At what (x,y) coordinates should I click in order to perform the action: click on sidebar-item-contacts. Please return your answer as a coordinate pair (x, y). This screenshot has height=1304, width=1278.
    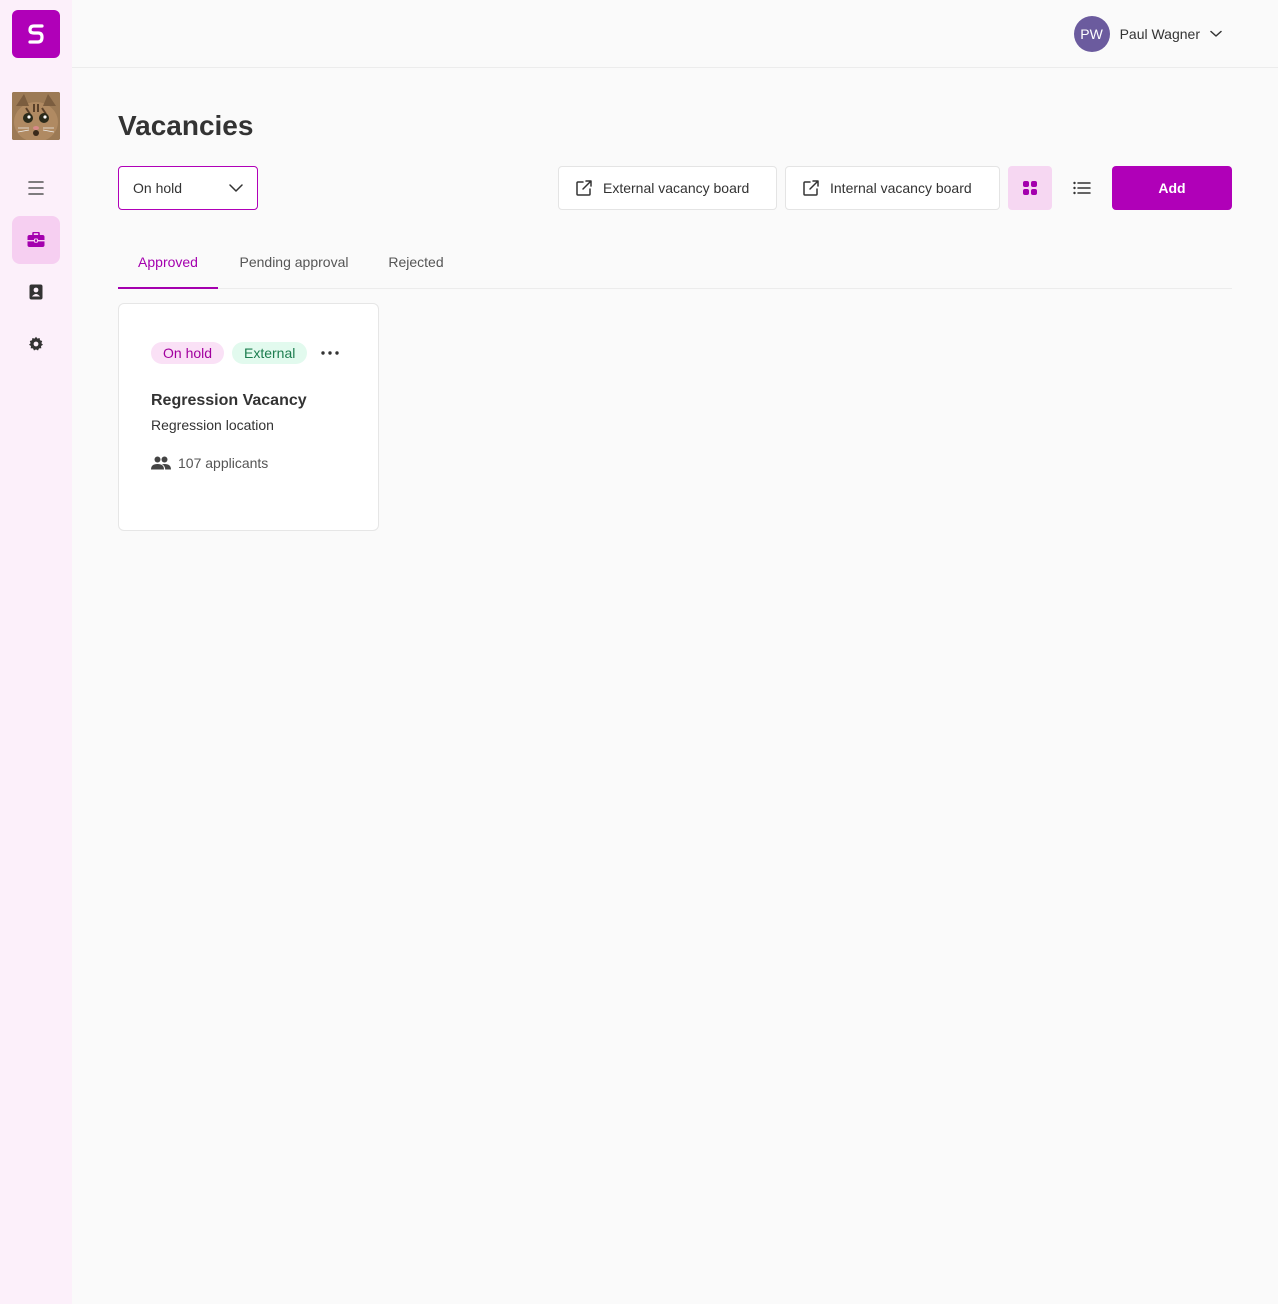
    Looking at the image, I should click on (36, 292).